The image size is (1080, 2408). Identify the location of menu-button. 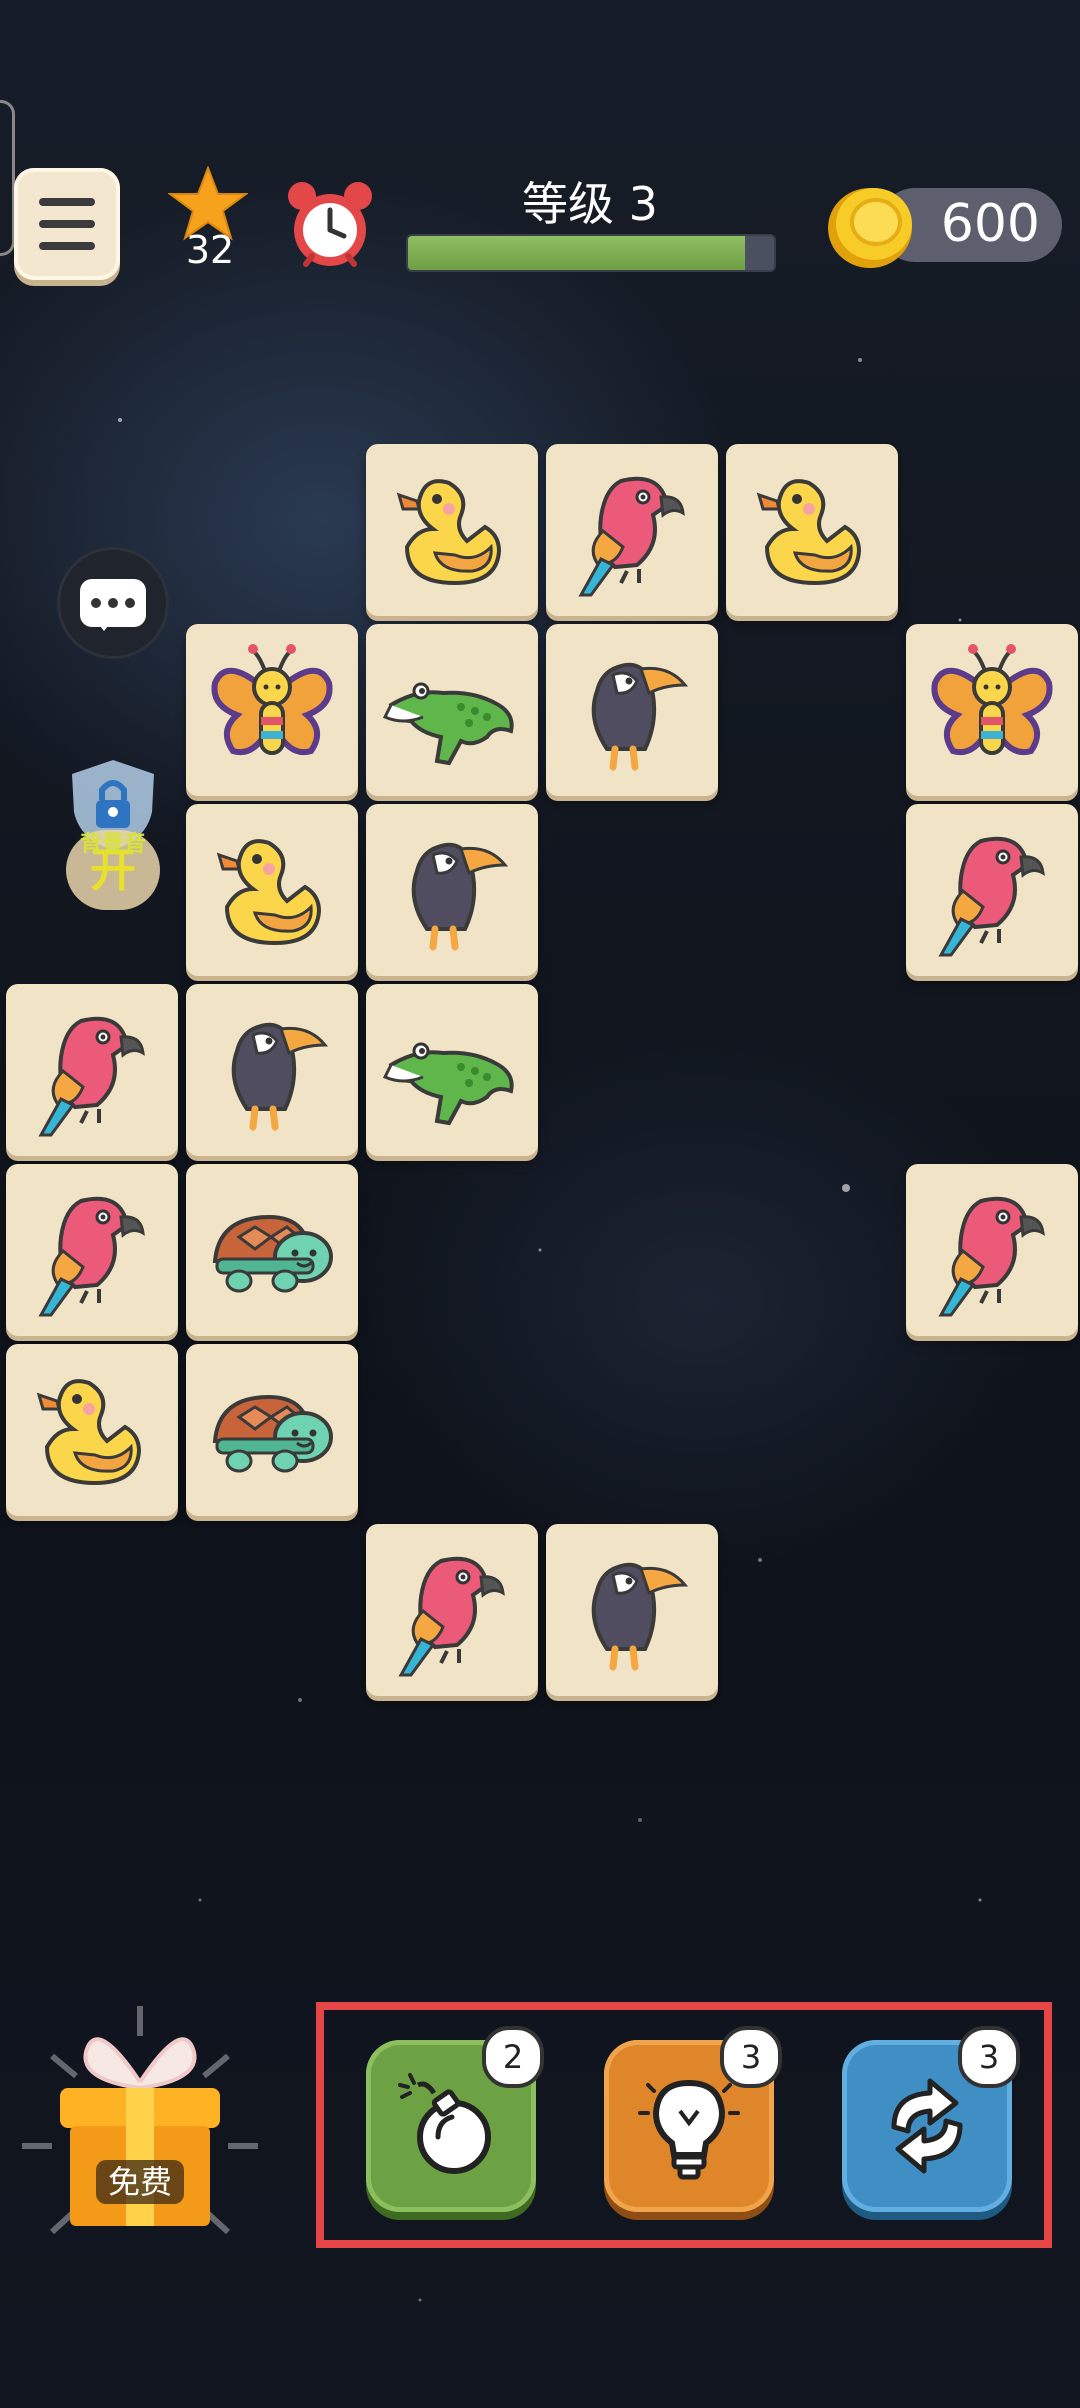
(67, 224).